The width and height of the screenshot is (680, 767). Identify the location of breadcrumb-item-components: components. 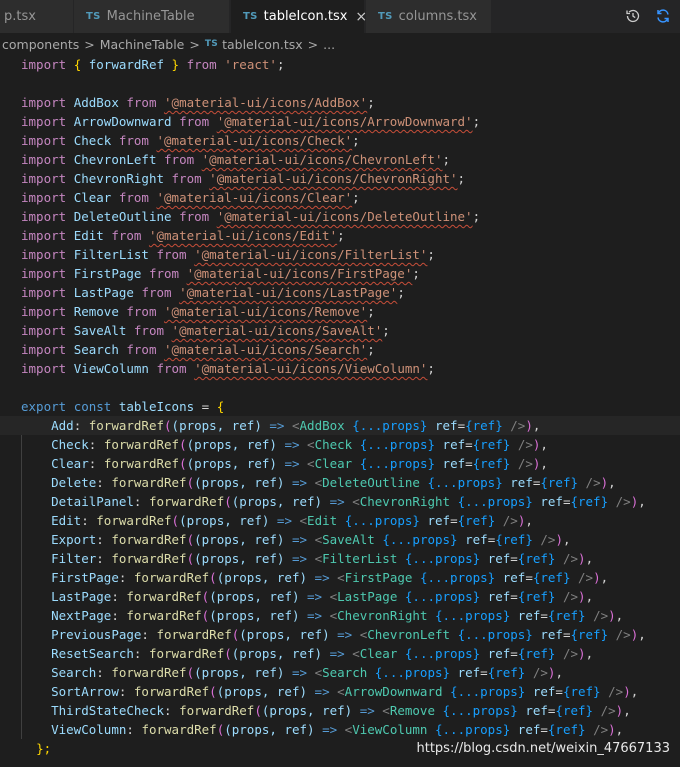
(40, 44).